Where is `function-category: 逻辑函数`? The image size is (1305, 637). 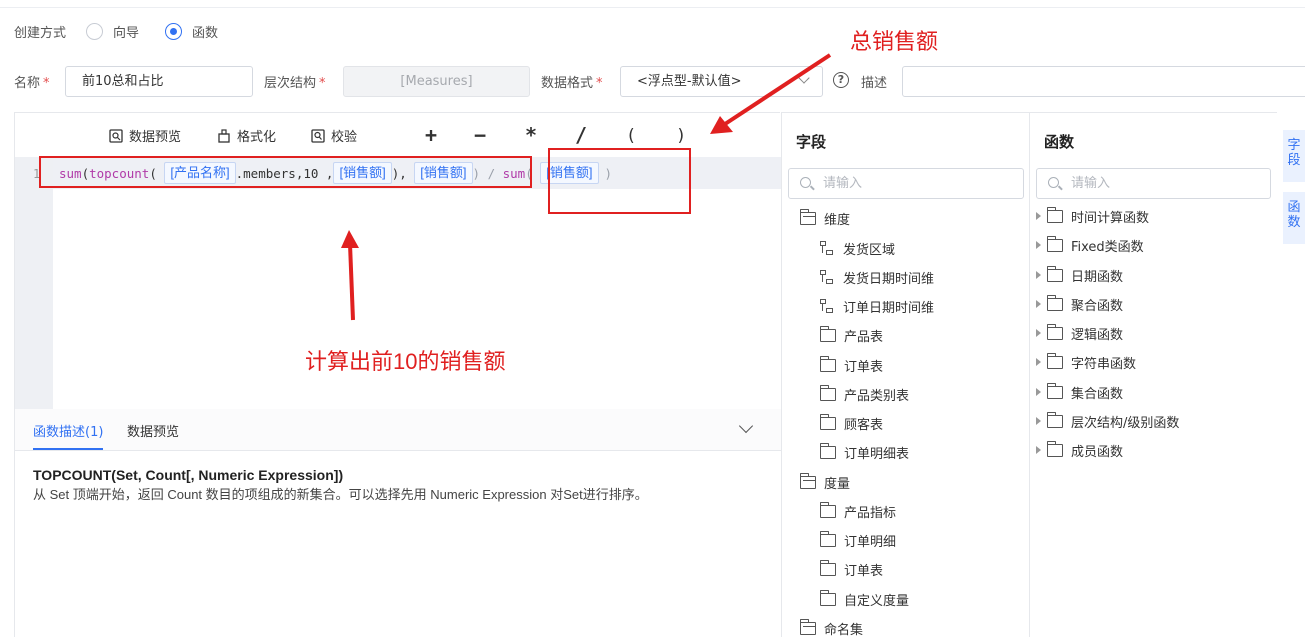 function-category: 逻辑函数 is located at coordinates (1079, 333).